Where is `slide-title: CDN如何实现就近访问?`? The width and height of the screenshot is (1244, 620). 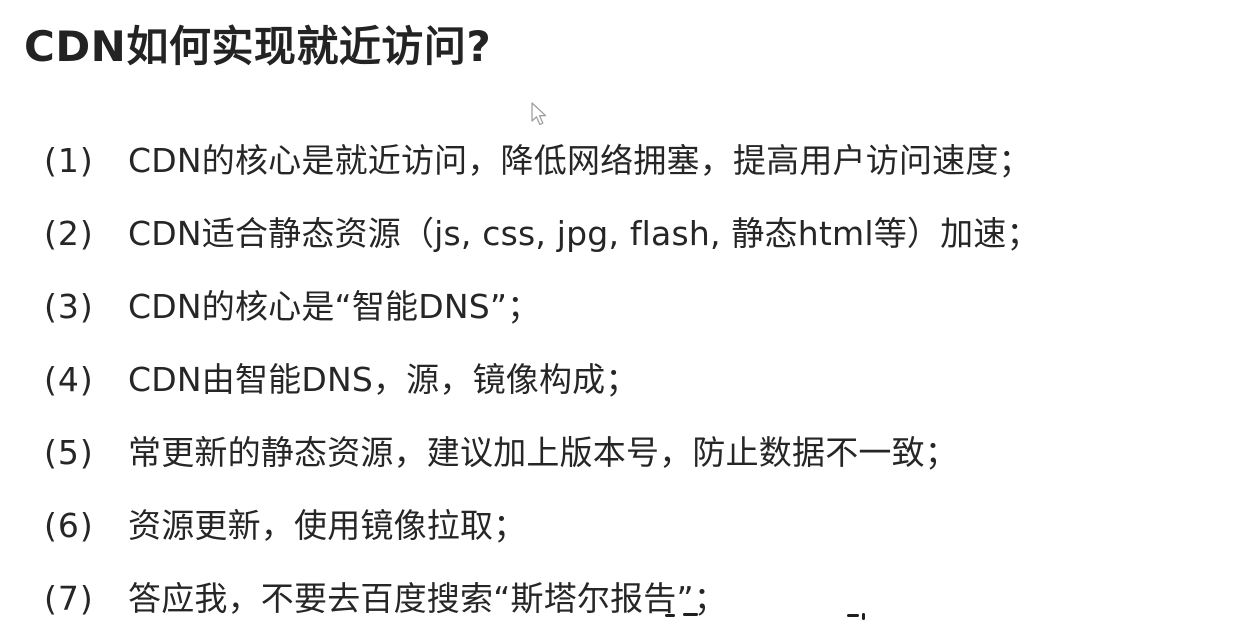 slide-title: CDN如何实现就近访问? is located at coordinates (258, 46).